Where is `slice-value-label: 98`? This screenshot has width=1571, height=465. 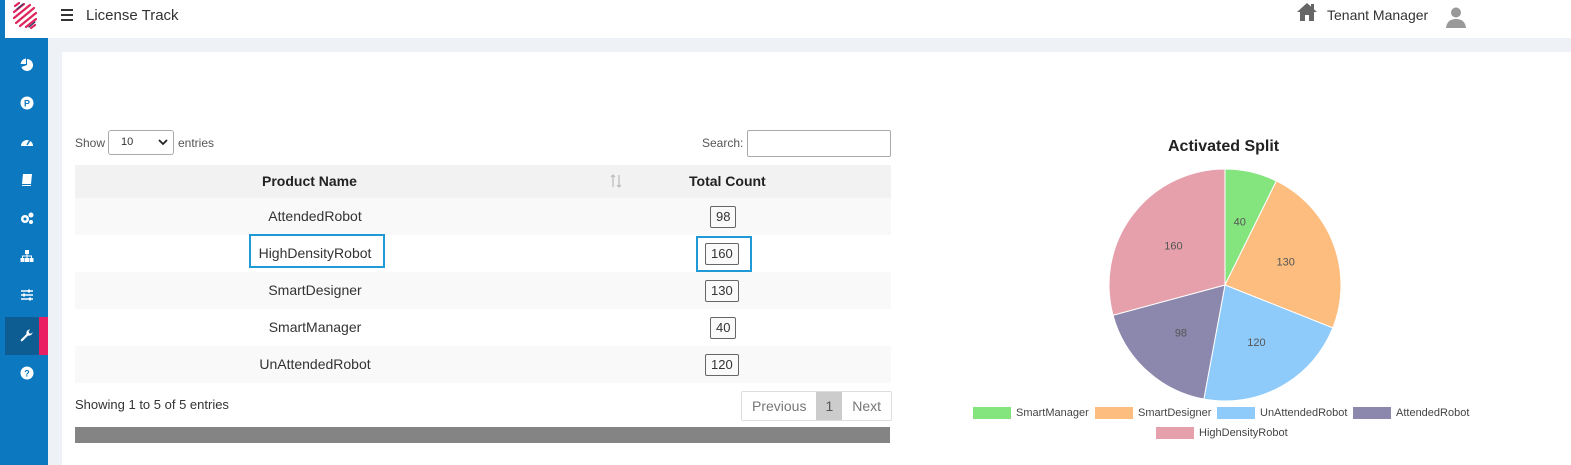
slice-value-label: 98 is located at coordinates (1181, 334).